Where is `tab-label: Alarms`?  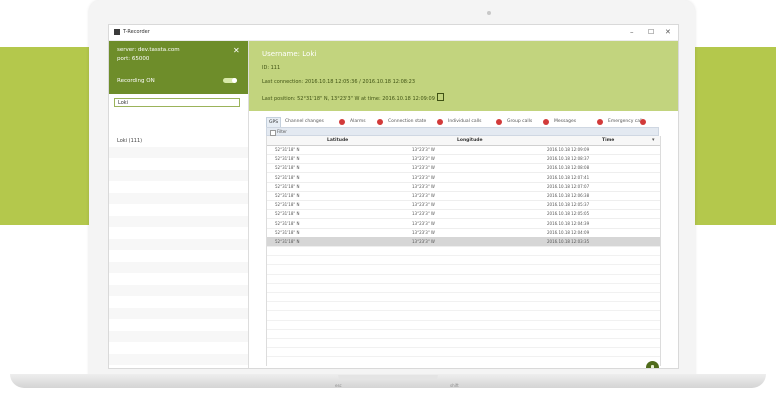 tab-label: Alarms is located at coordinates (358, 121).